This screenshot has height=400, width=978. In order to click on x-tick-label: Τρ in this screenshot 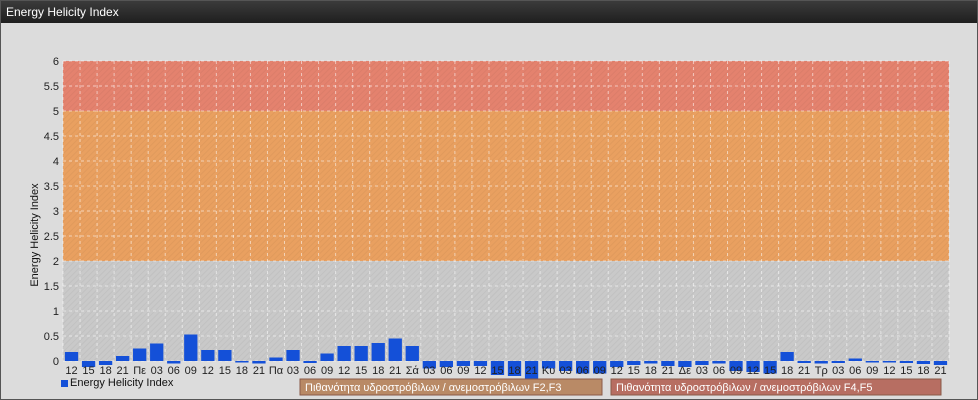, I will do `click(821, 371)`.